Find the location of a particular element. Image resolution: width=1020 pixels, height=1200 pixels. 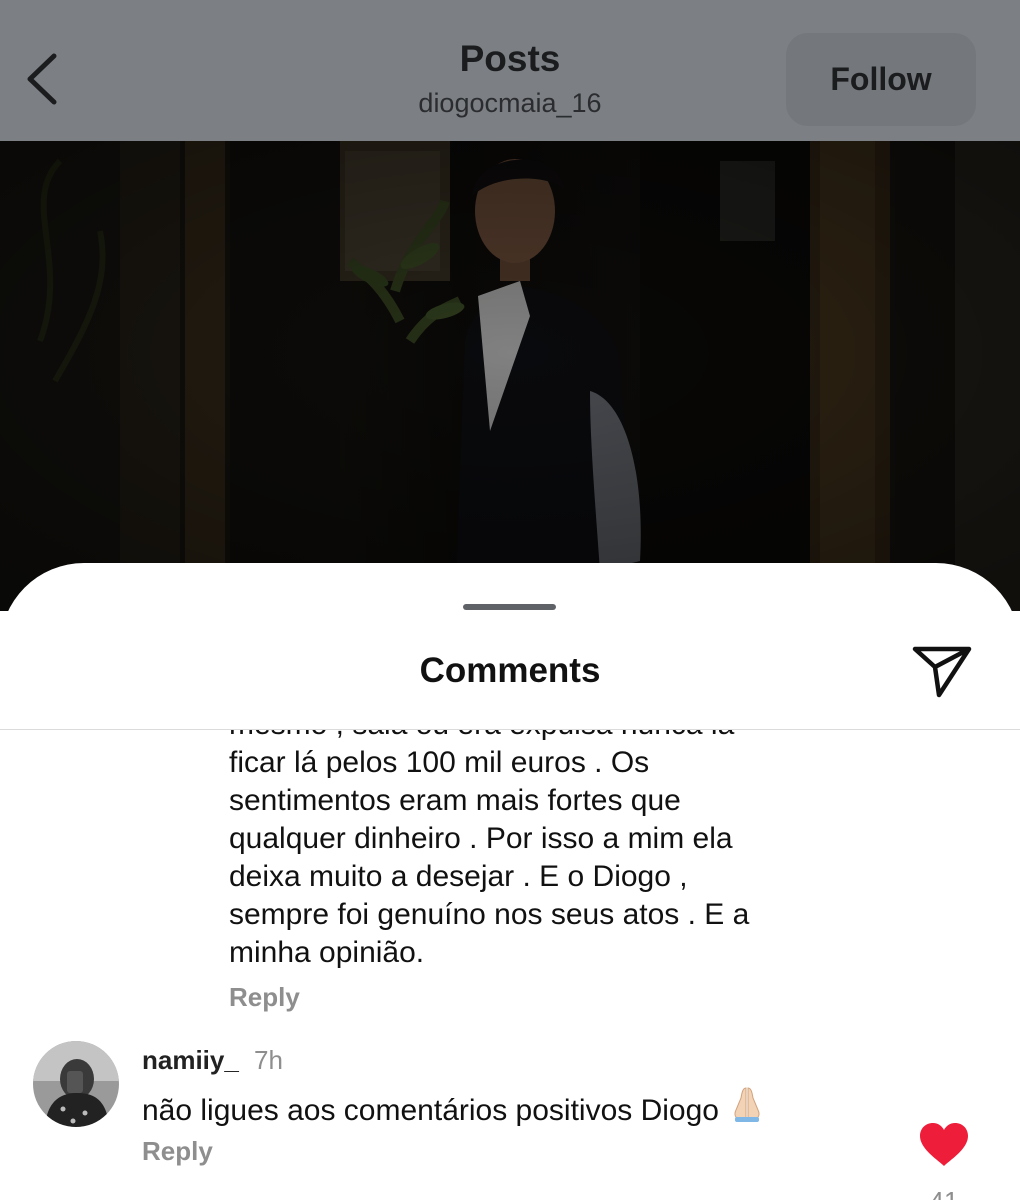

avatar-image is located at coordinates (76, 1084).